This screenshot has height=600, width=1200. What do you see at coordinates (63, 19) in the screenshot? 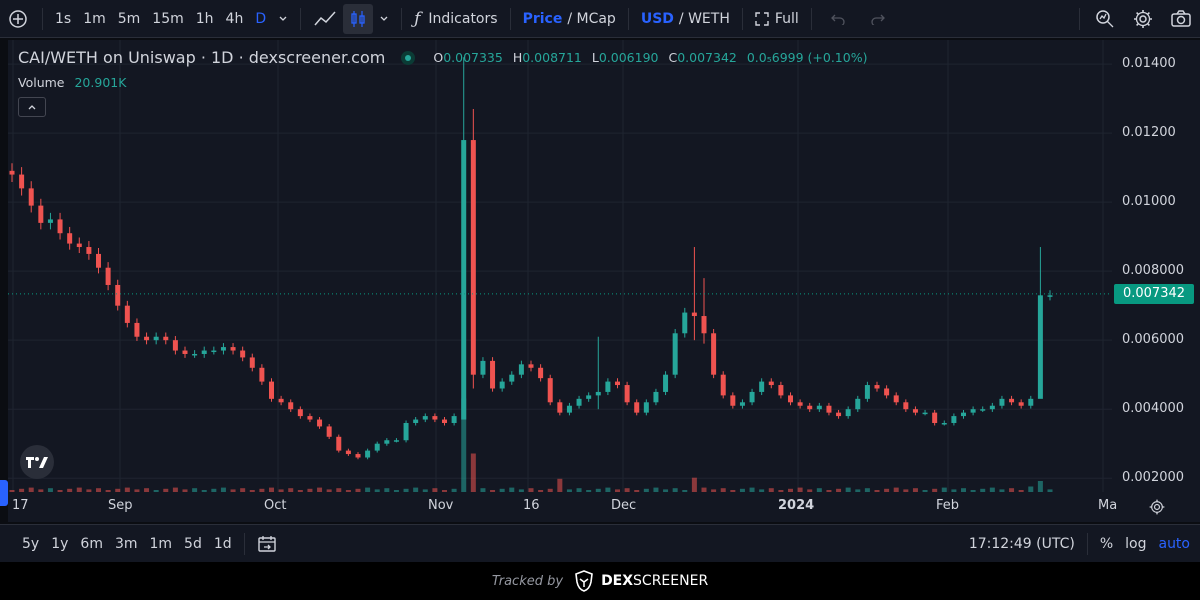
I see `interval-1s: 1s` at bounding box center [63, 19].